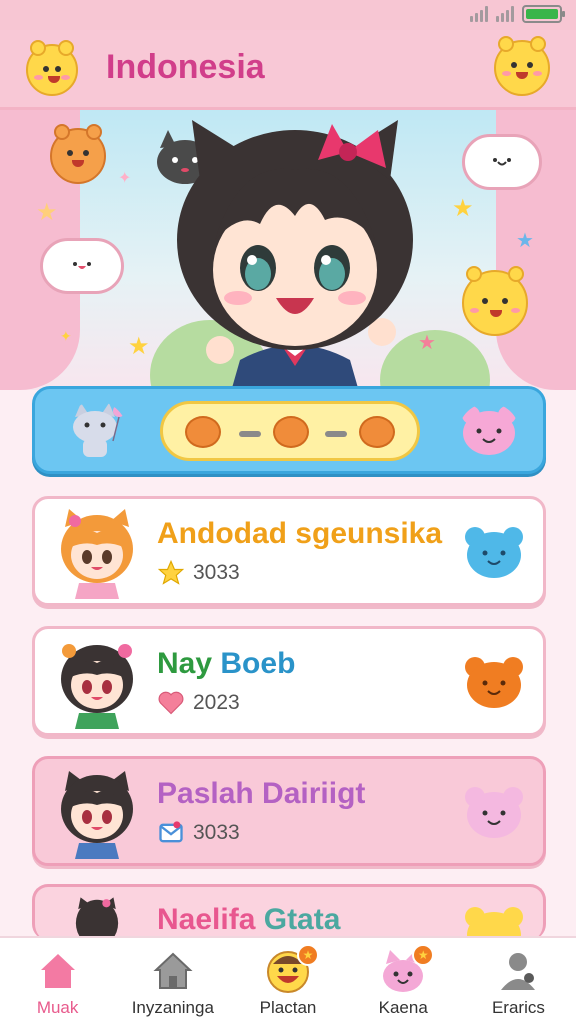  Describe the element at coordinates (288, 15) in the screenshot. I see `status-bar` at that location.